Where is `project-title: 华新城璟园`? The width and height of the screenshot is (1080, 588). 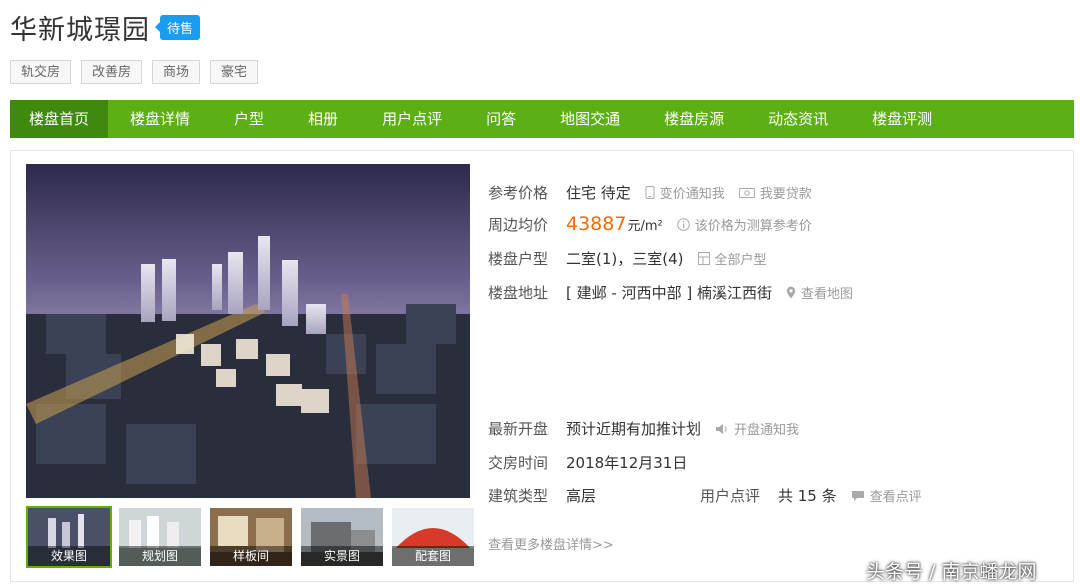
project-title: 华新城璟园 is located at coordinates (80, 30).